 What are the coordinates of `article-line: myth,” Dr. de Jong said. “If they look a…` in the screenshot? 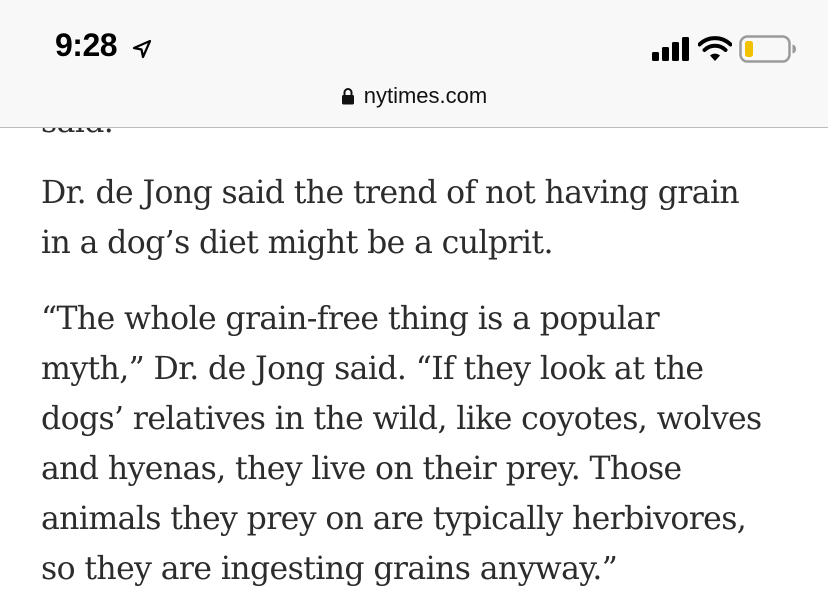 It's located at (372, 369).